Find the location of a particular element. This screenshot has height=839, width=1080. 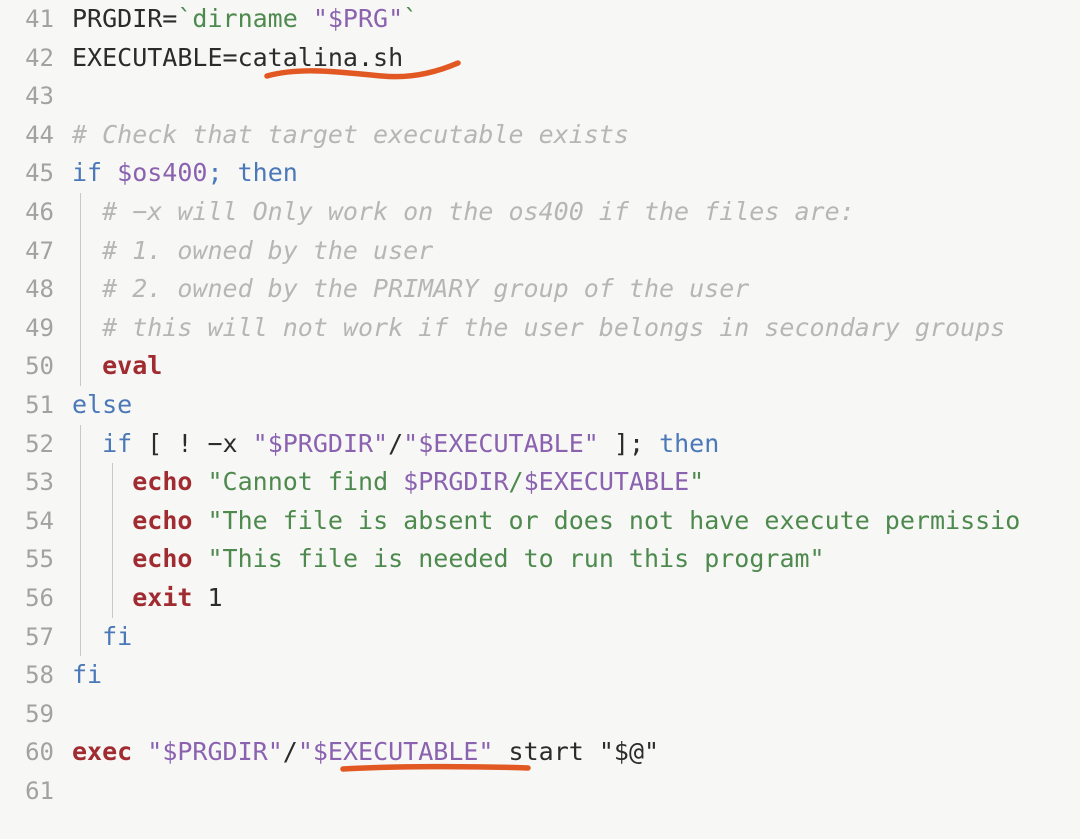

line-number: 55 is located at coordinates (39, 559).